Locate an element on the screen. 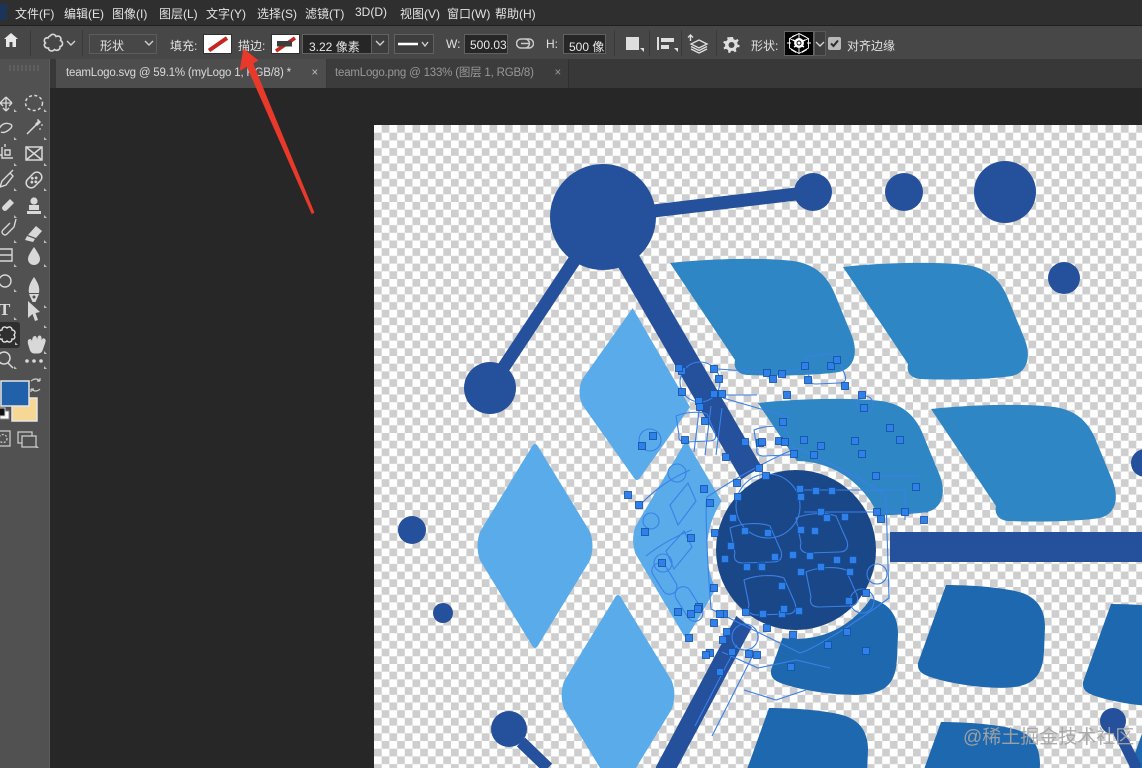 This screenshot has width=1142, height=768. svg-text: T is located at coordinates (5, 309).